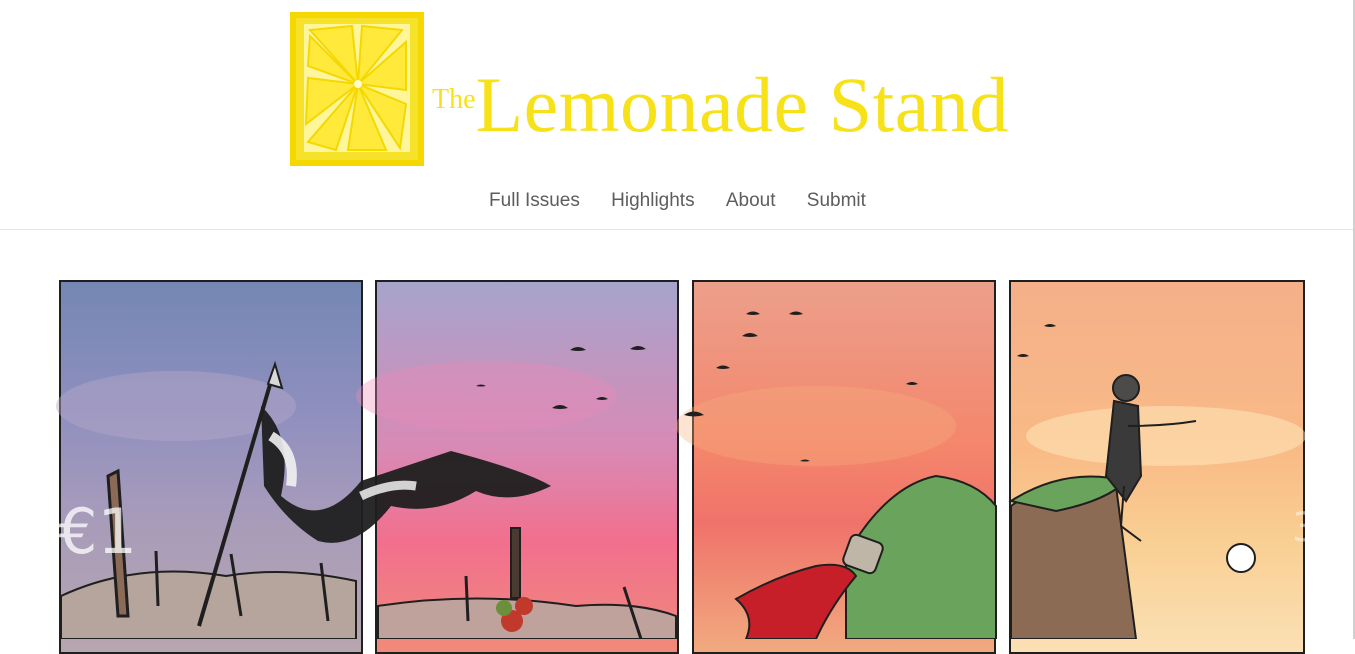 This screenshot has height=654, width=1355. I want to click on site-logo-link: TheLemonade Stand, so click(680, 91).